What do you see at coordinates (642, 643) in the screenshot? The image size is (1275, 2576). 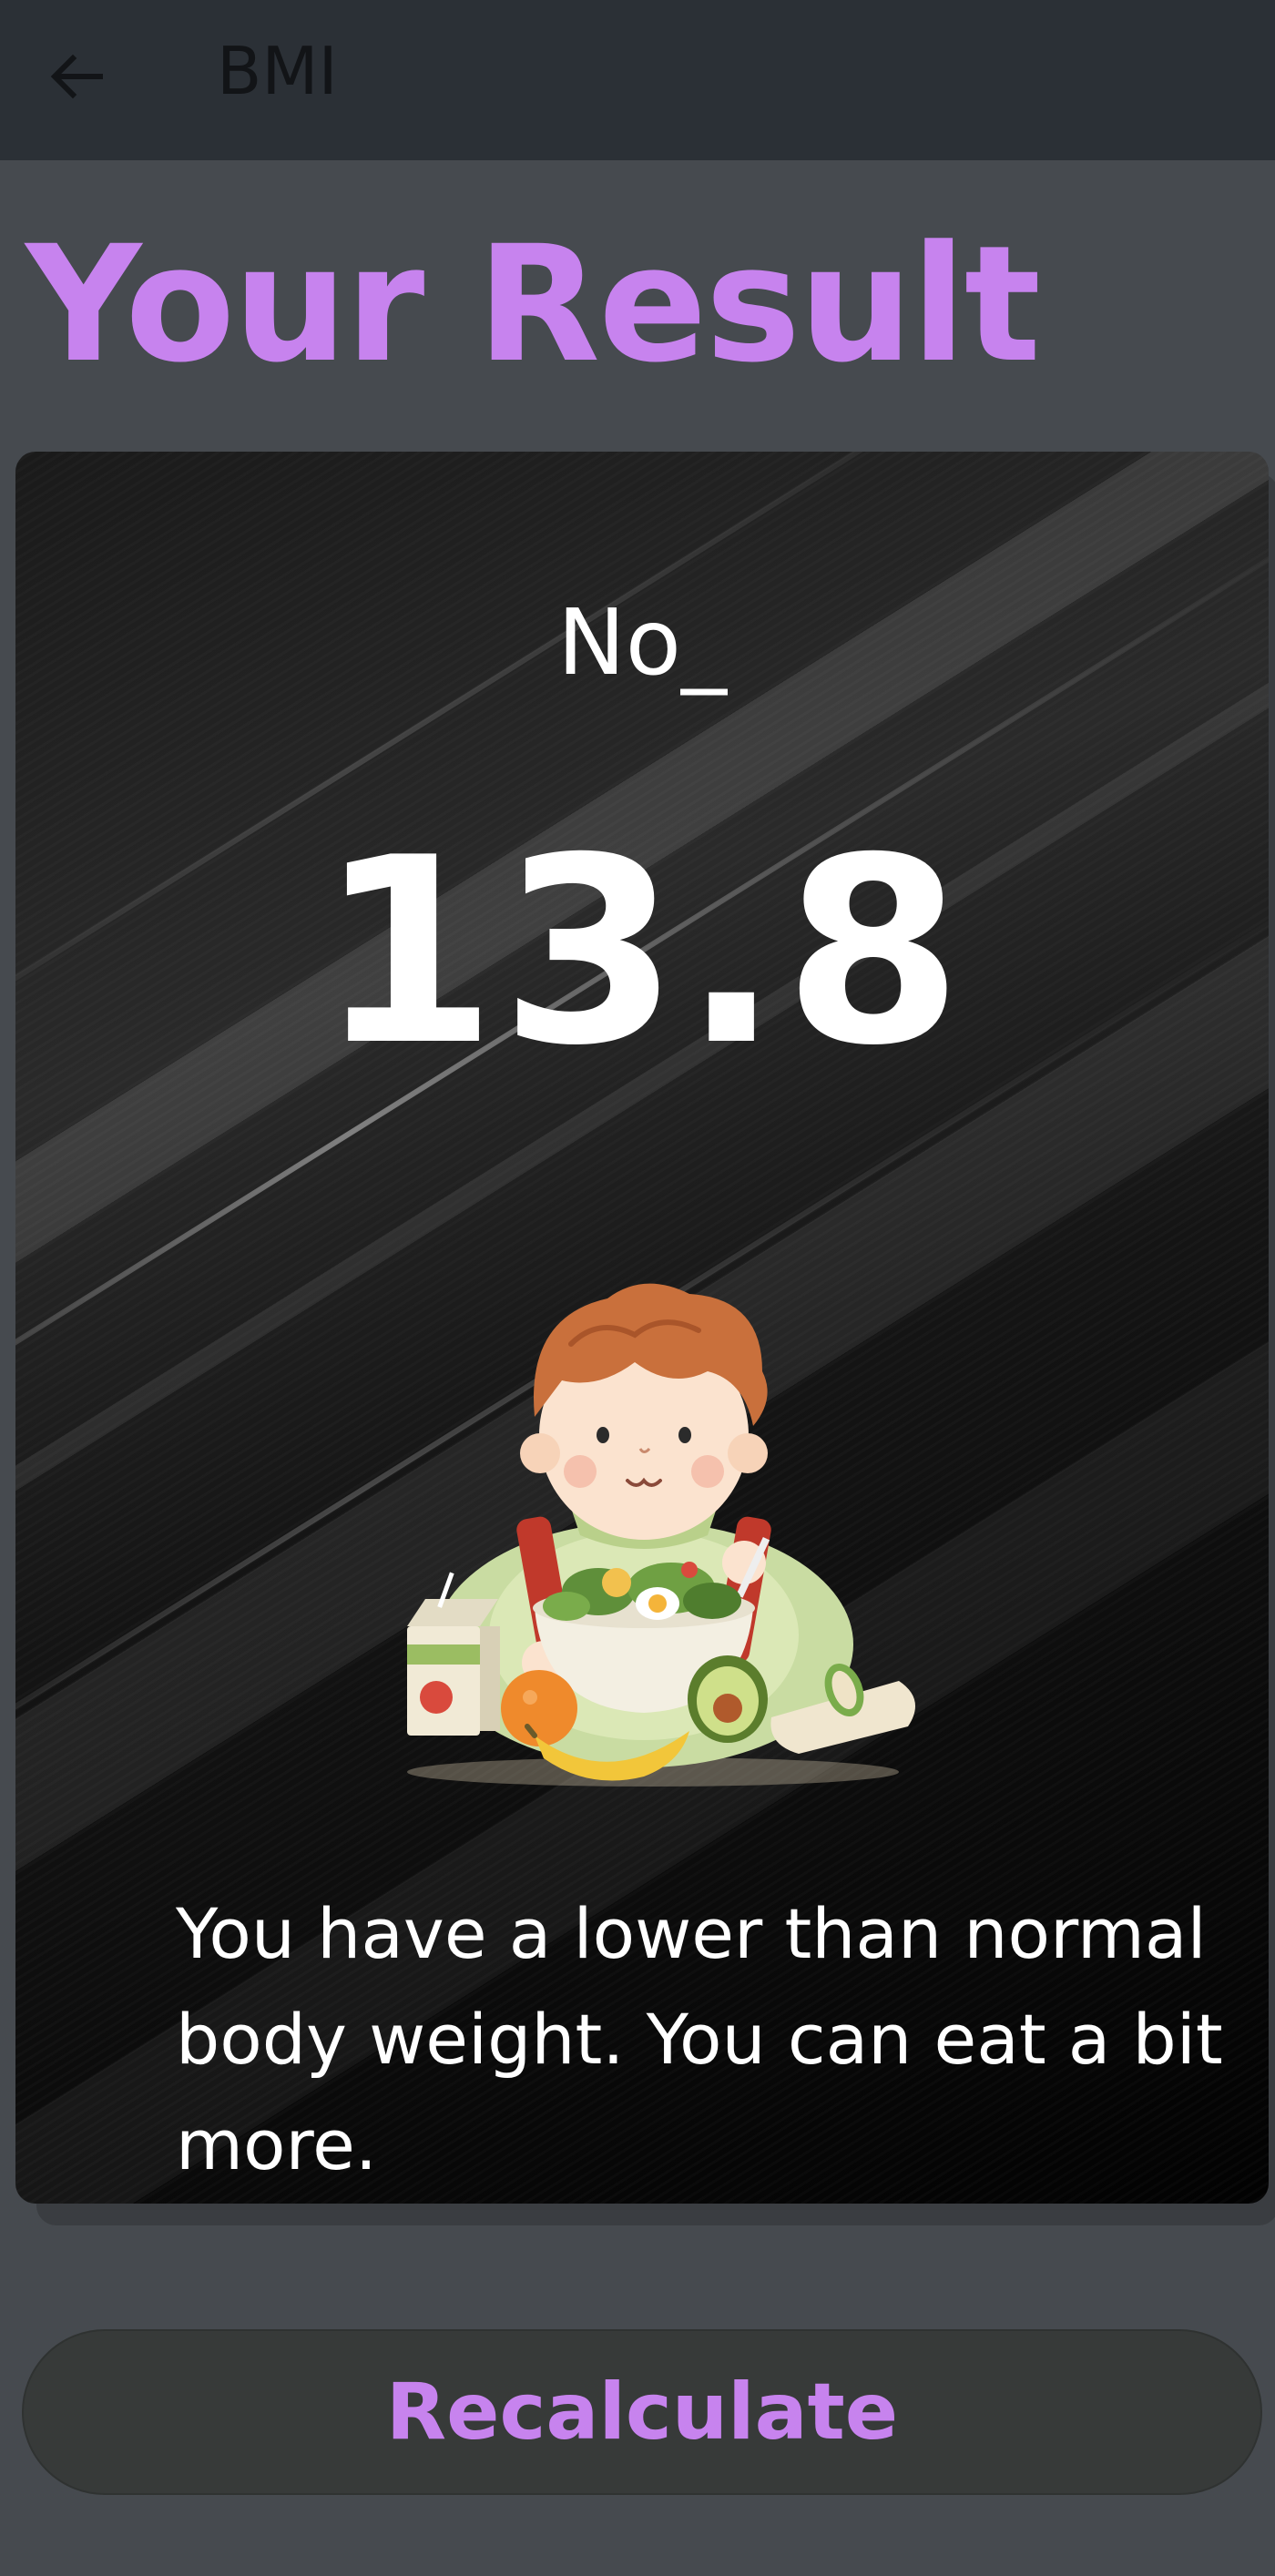 I see `bmi-status-label: No_` at bounding box center [642, 643].